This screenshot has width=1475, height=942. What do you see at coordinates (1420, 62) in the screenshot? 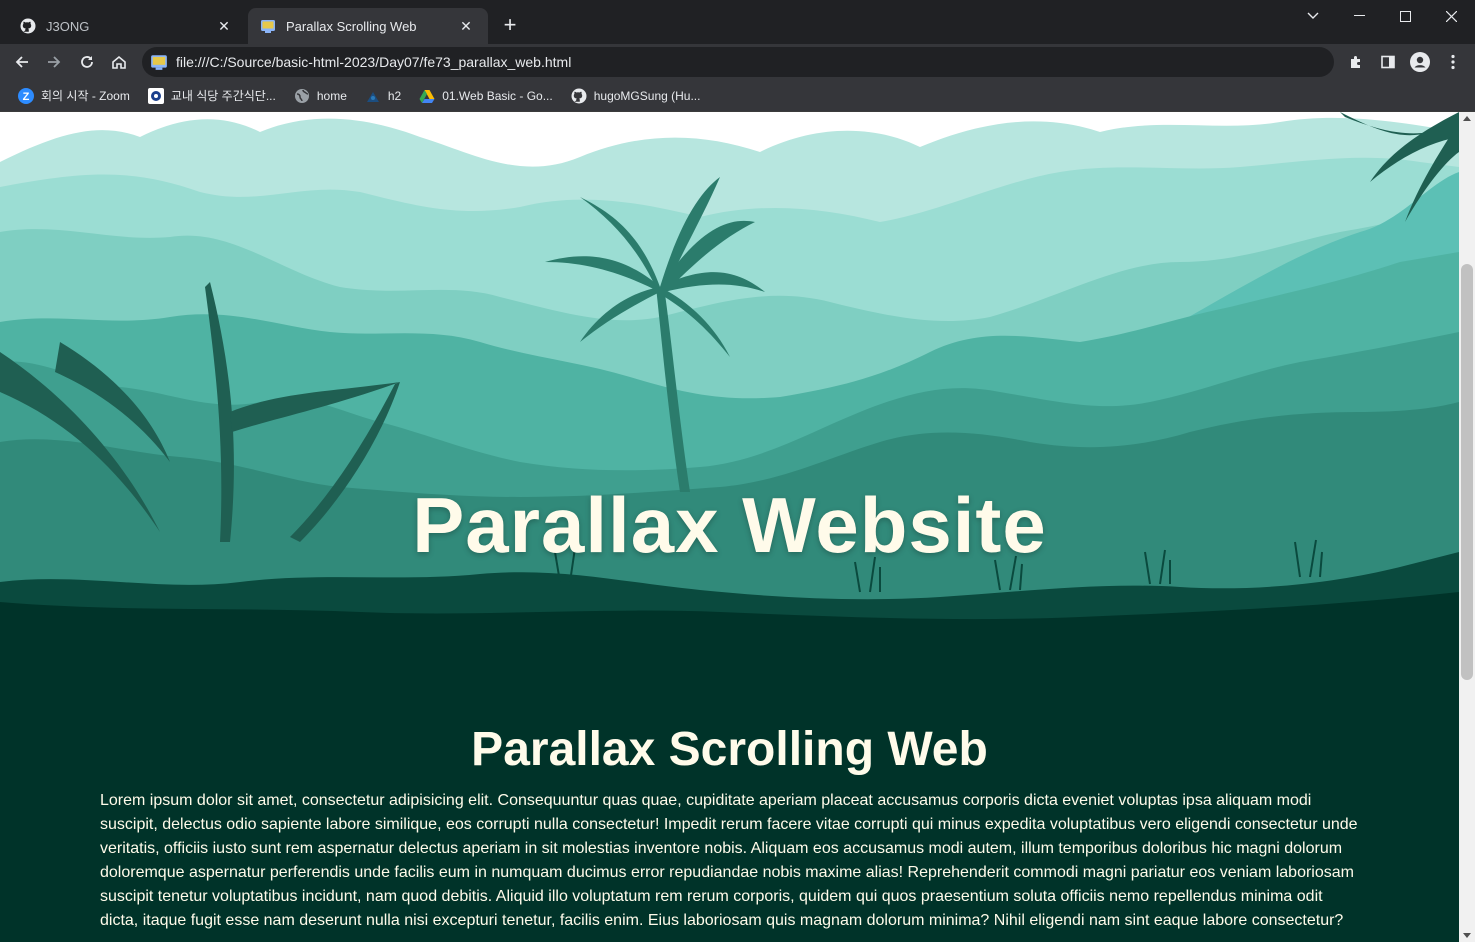
I see `profile-icon` at bounding box center [1420, 62].